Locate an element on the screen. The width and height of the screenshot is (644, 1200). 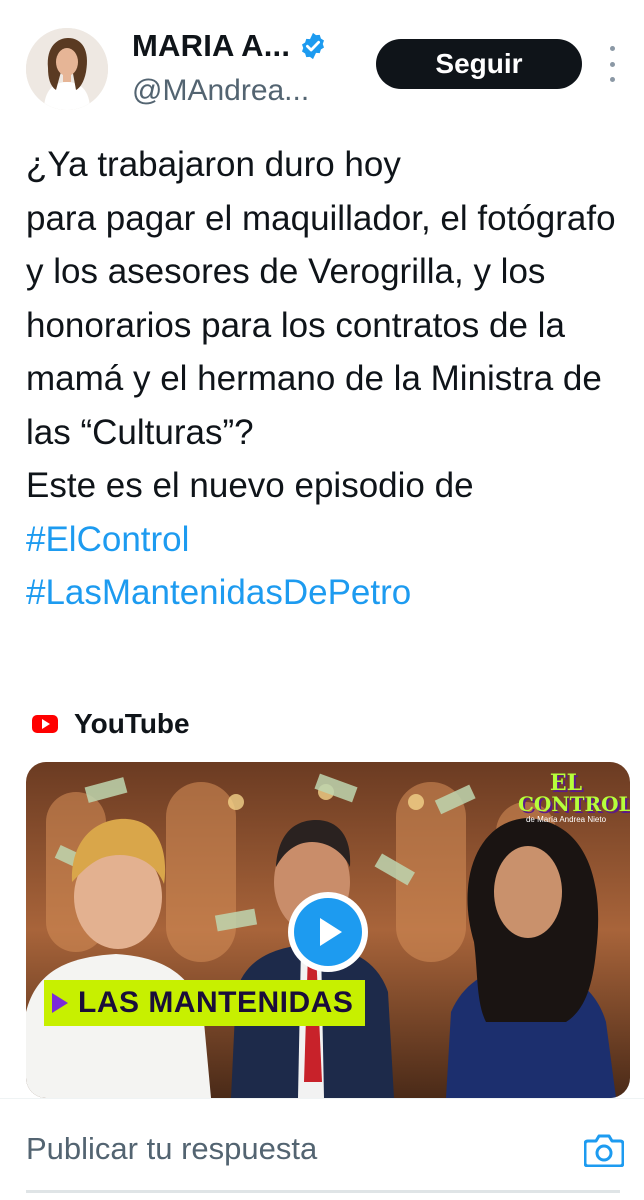
source-label: YouTube is located at coordinates (132, 723).